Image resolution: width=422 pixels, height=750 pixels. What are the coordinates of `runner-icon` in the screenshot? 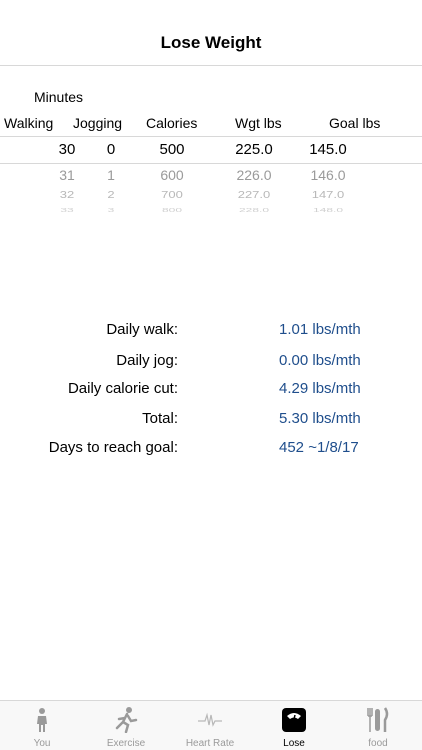 It's located at (126, 720).